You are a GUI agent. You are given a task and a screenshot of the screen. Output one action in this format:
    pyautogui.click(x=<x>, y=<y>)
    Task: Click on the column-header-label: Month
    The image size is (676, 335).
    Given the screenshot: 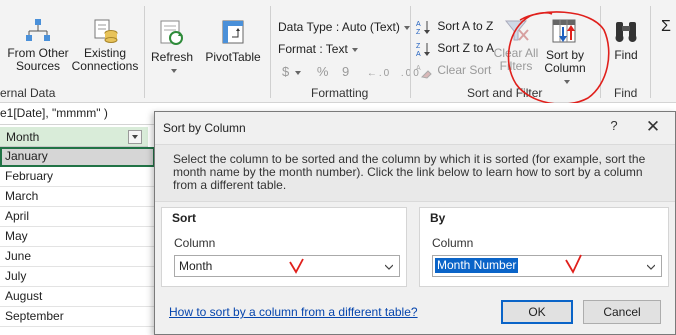 What is the action you would take?
    pyautogui.click(x=23, y=137)
    